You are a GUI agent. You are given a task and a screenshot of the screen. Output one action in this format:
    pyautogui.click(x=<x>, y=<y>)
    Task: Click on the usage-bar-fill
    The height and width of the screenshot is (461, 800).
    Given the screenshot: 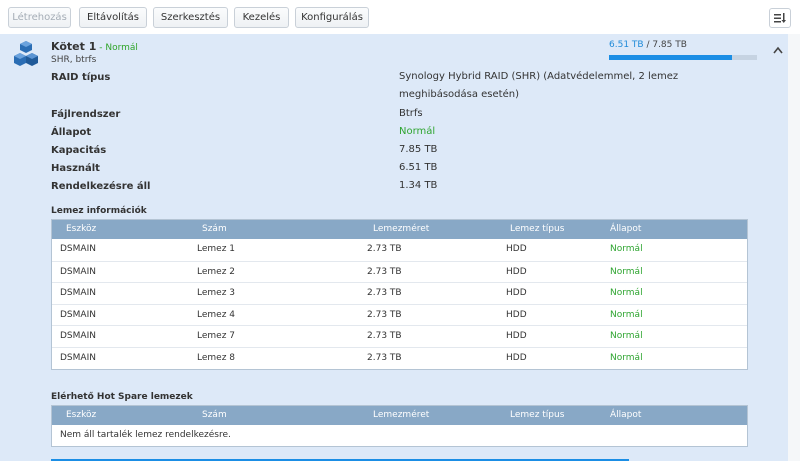 What is the action you would take?
    pyautogui.click(x=670, y=57)
    